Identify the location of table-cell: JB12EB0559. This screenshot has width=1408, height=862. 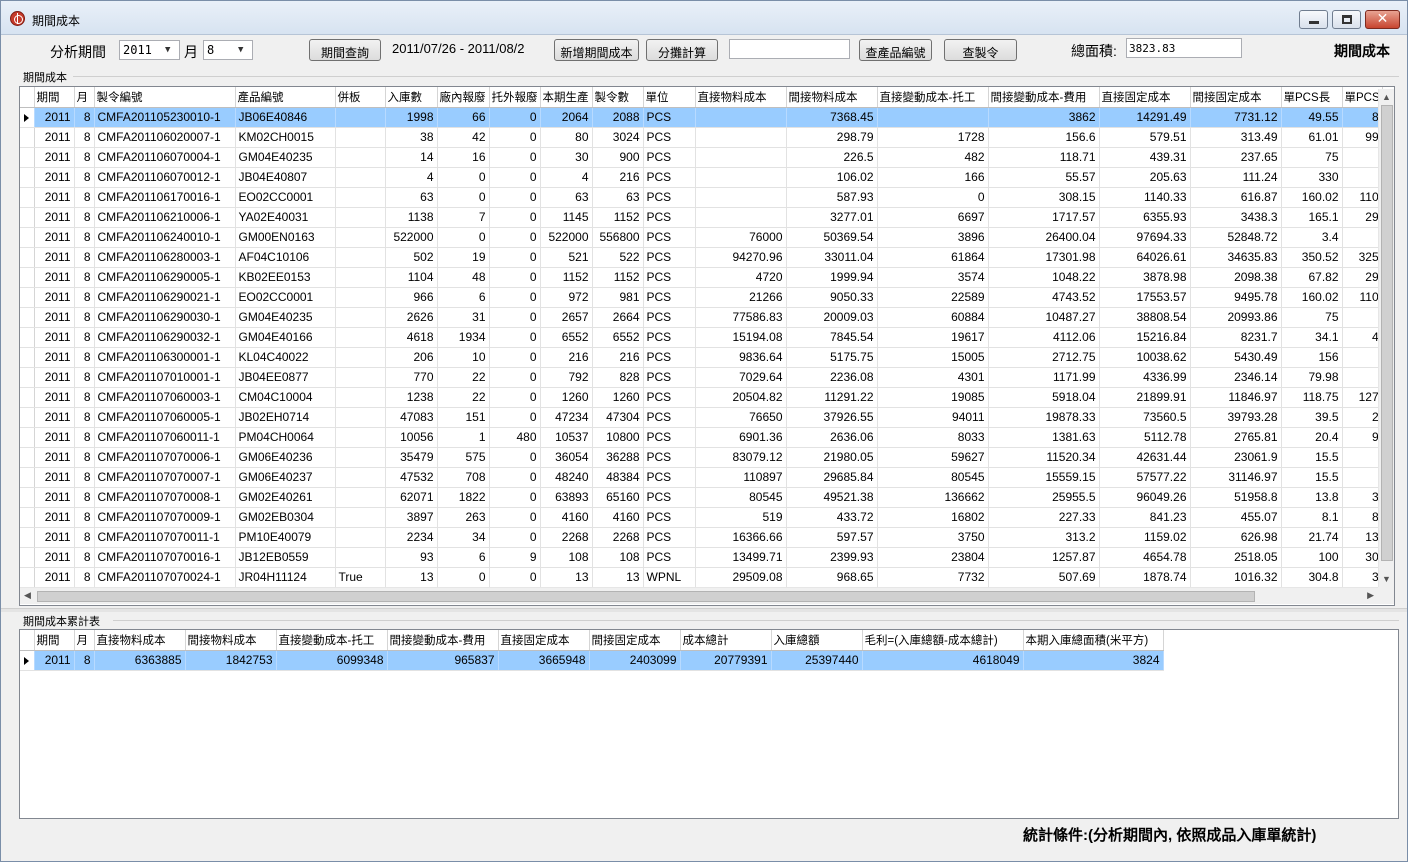
(285, 557).